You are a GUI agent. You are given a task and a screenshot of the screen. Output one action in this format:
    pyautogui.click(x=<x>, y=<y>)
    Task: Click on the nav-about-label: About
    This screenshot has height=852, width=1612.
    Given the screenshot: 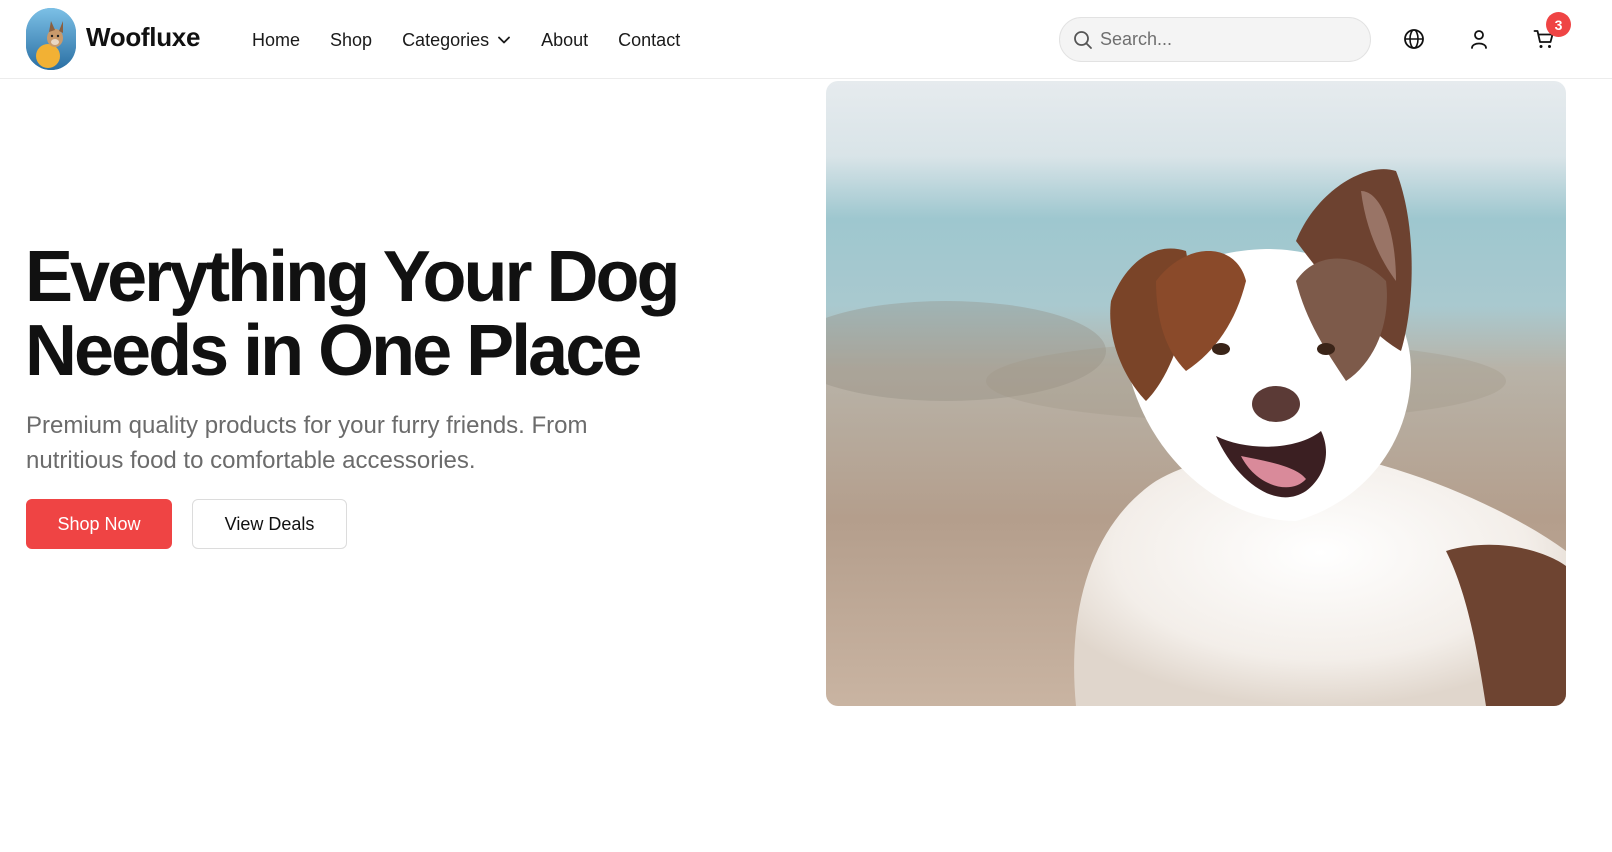 What is the action you would take?
    pyautogui.click(x=565, y=39)
    